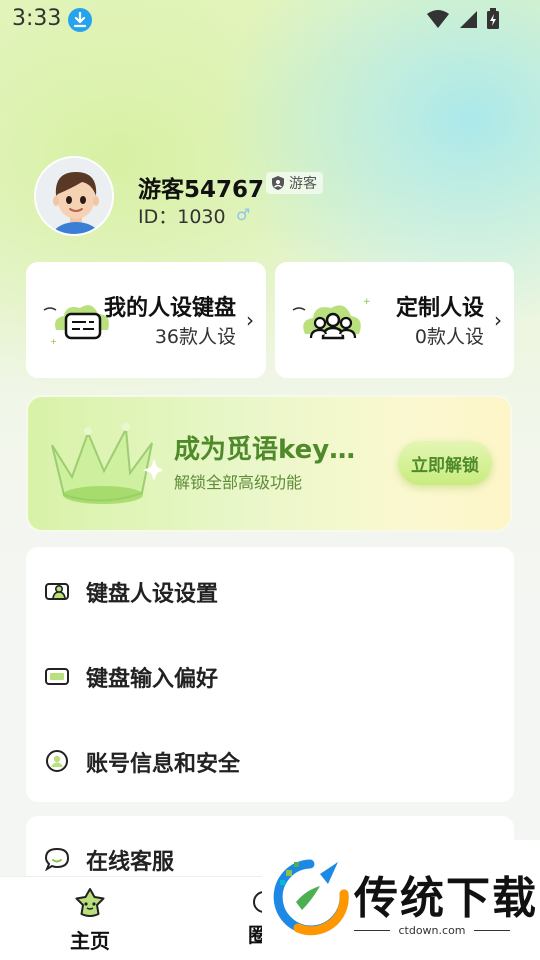 This screenshot has width=540, height=960. What do you see at coordinates (80, 20) in the screenshot?
I see `download-icon` at bounding box center [80, 20].